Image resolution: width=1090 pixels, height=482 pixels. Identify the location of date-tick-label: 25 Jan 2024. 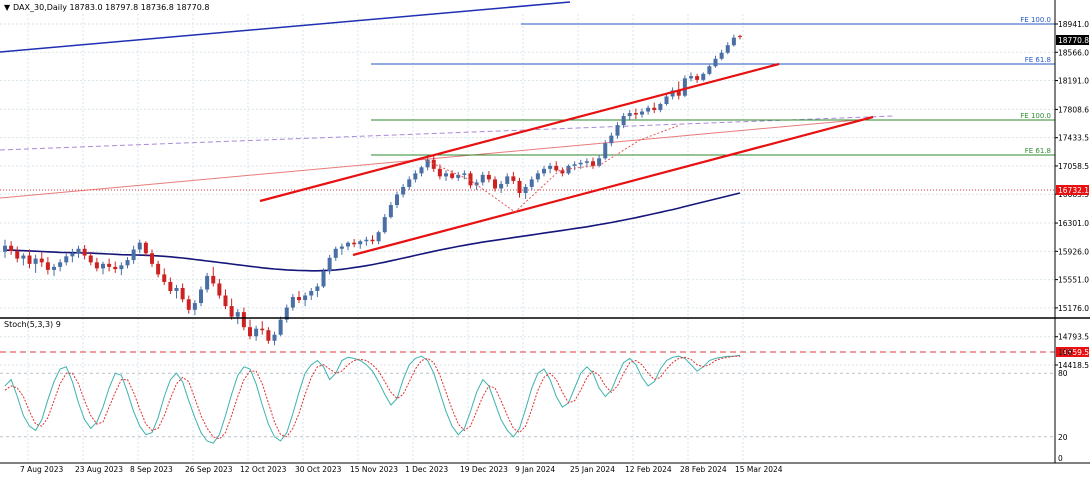
(592, 469).